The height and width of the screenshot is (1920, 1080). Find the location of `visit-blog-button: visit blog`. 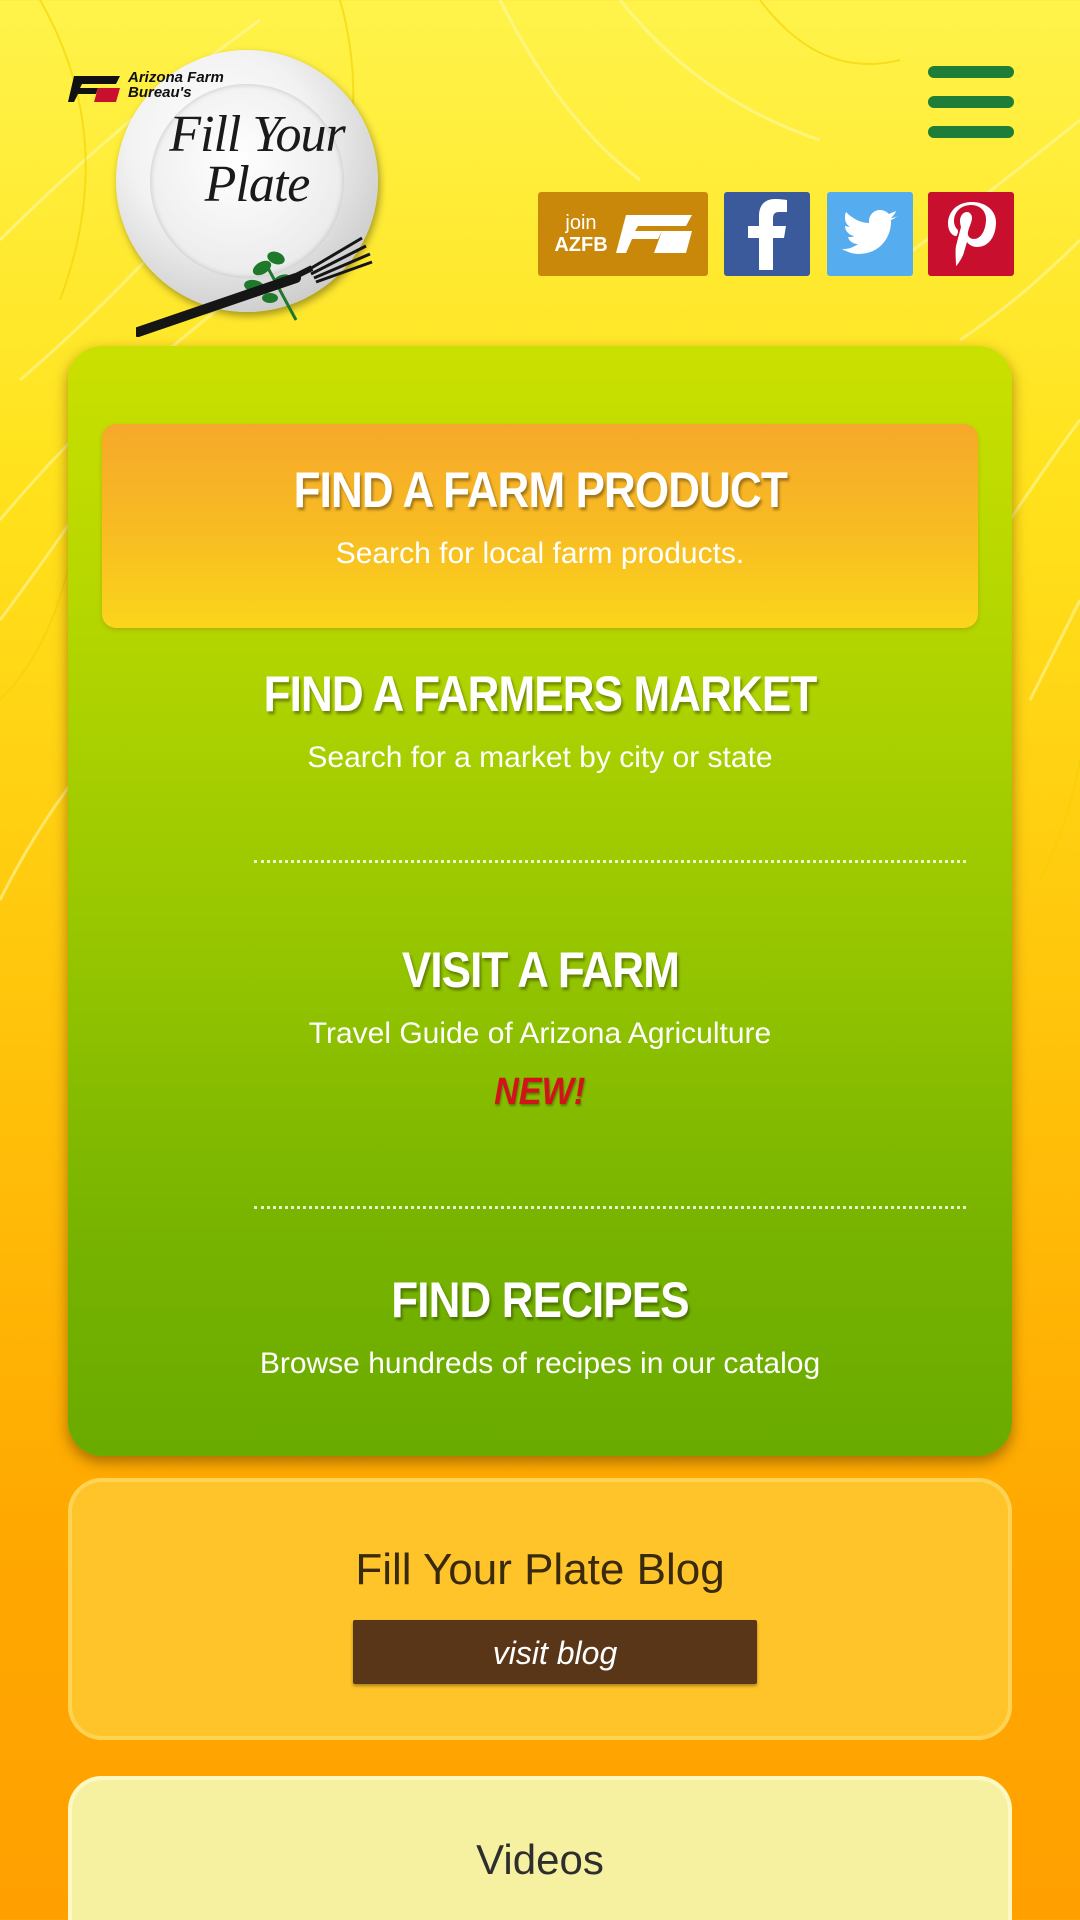

visit-blog-button: visit blog is located at coordinates (555, 1652).